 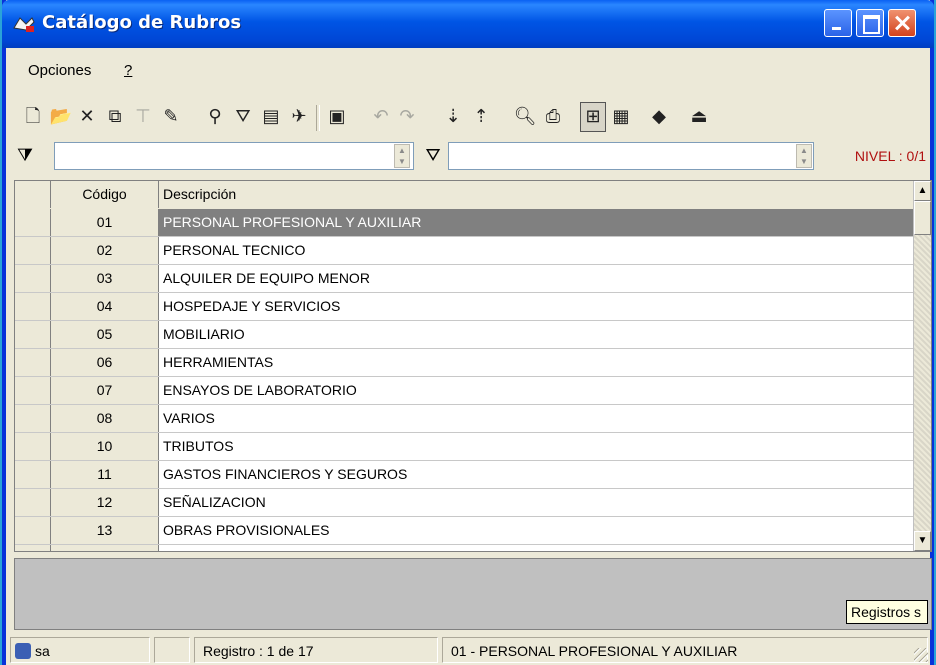 What do you see at coordinates (921, 655) in the screenshot?
I see `resize-grip` at bounding box center [921, 655].